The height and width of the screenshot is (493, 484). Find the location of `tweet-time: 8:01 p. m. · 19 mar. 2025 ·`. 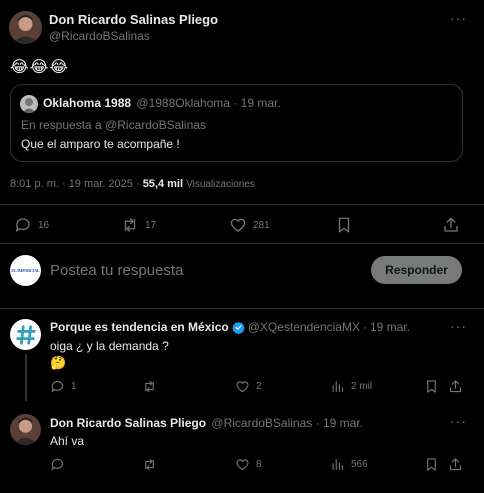

tweet-time: 8:01 p. m. · 19 mar. 2025 · is located at coordinates (75, 184).